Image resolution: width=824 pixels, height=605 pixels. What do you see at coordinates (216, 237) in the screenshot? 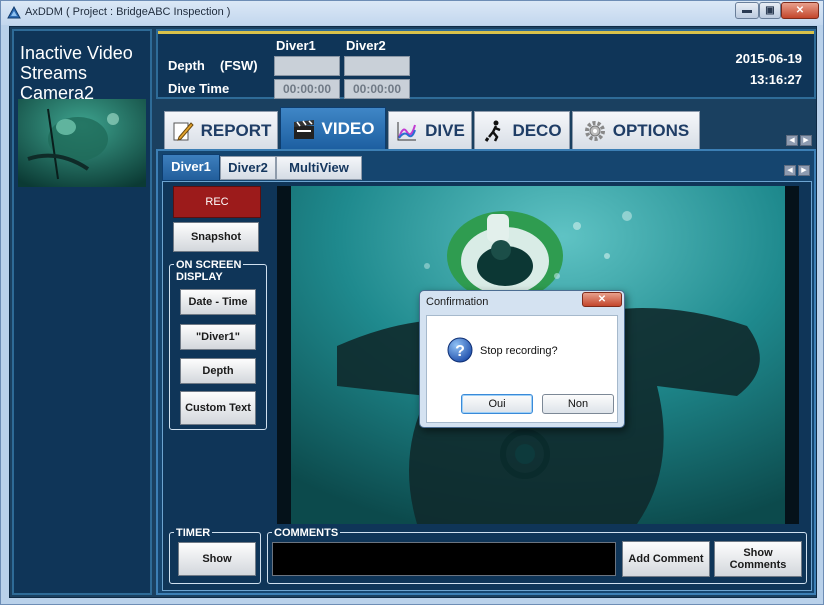
I see `snapshot-button: Snapshot` at bounding box center [216, 237].